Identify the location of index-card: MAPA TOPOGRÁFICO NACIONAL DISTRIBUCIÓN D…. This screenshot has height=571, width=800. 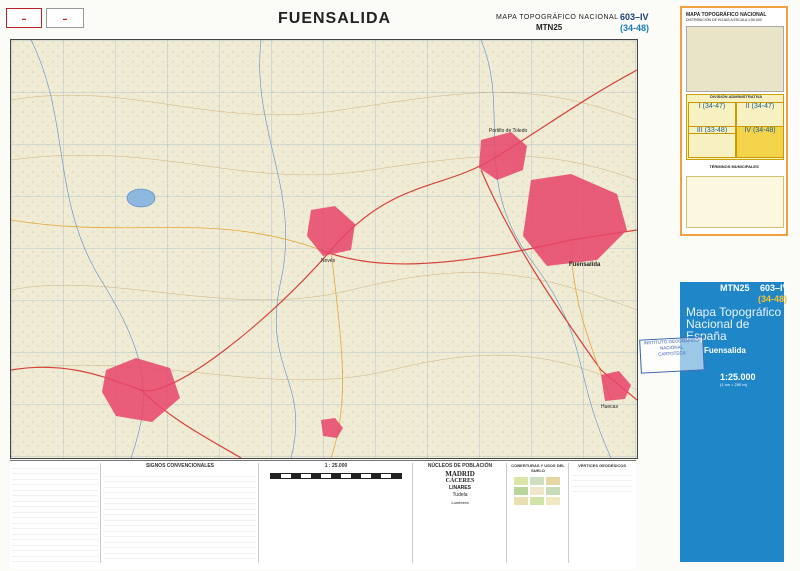
(734, 121).